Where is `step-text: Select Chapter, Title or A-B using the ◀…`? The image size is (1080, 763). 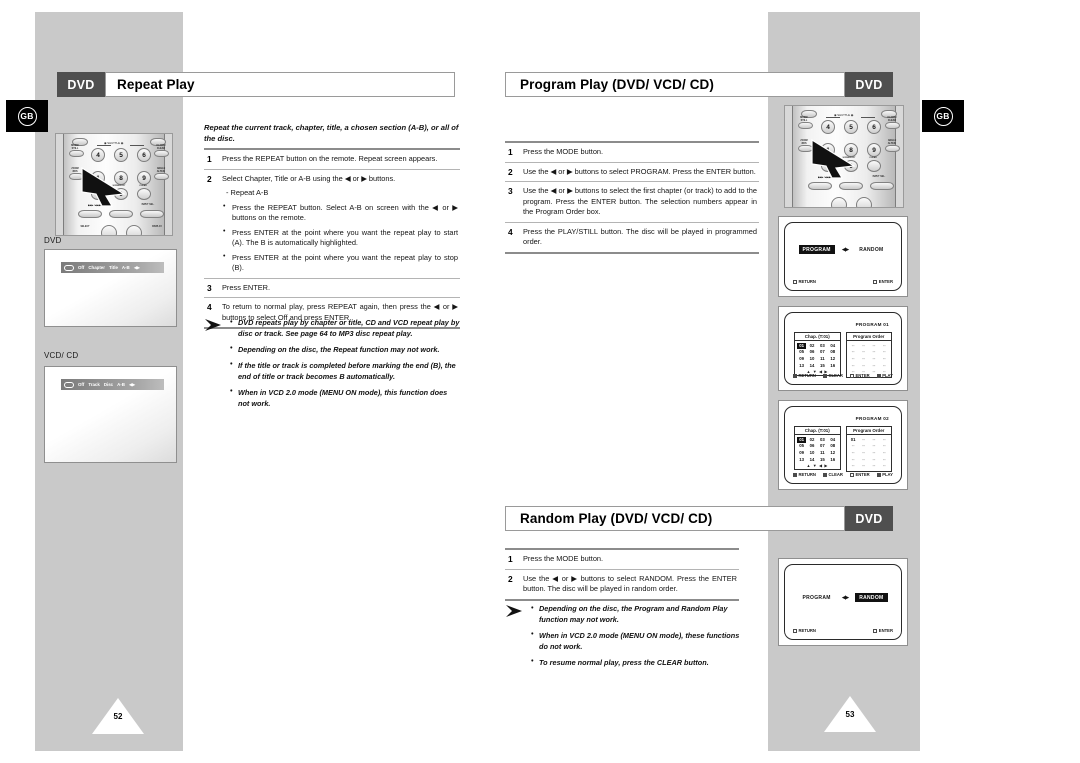 step-text: Select Chapter, Title or A-B using the ◀… is located at coordinates (341, 224).